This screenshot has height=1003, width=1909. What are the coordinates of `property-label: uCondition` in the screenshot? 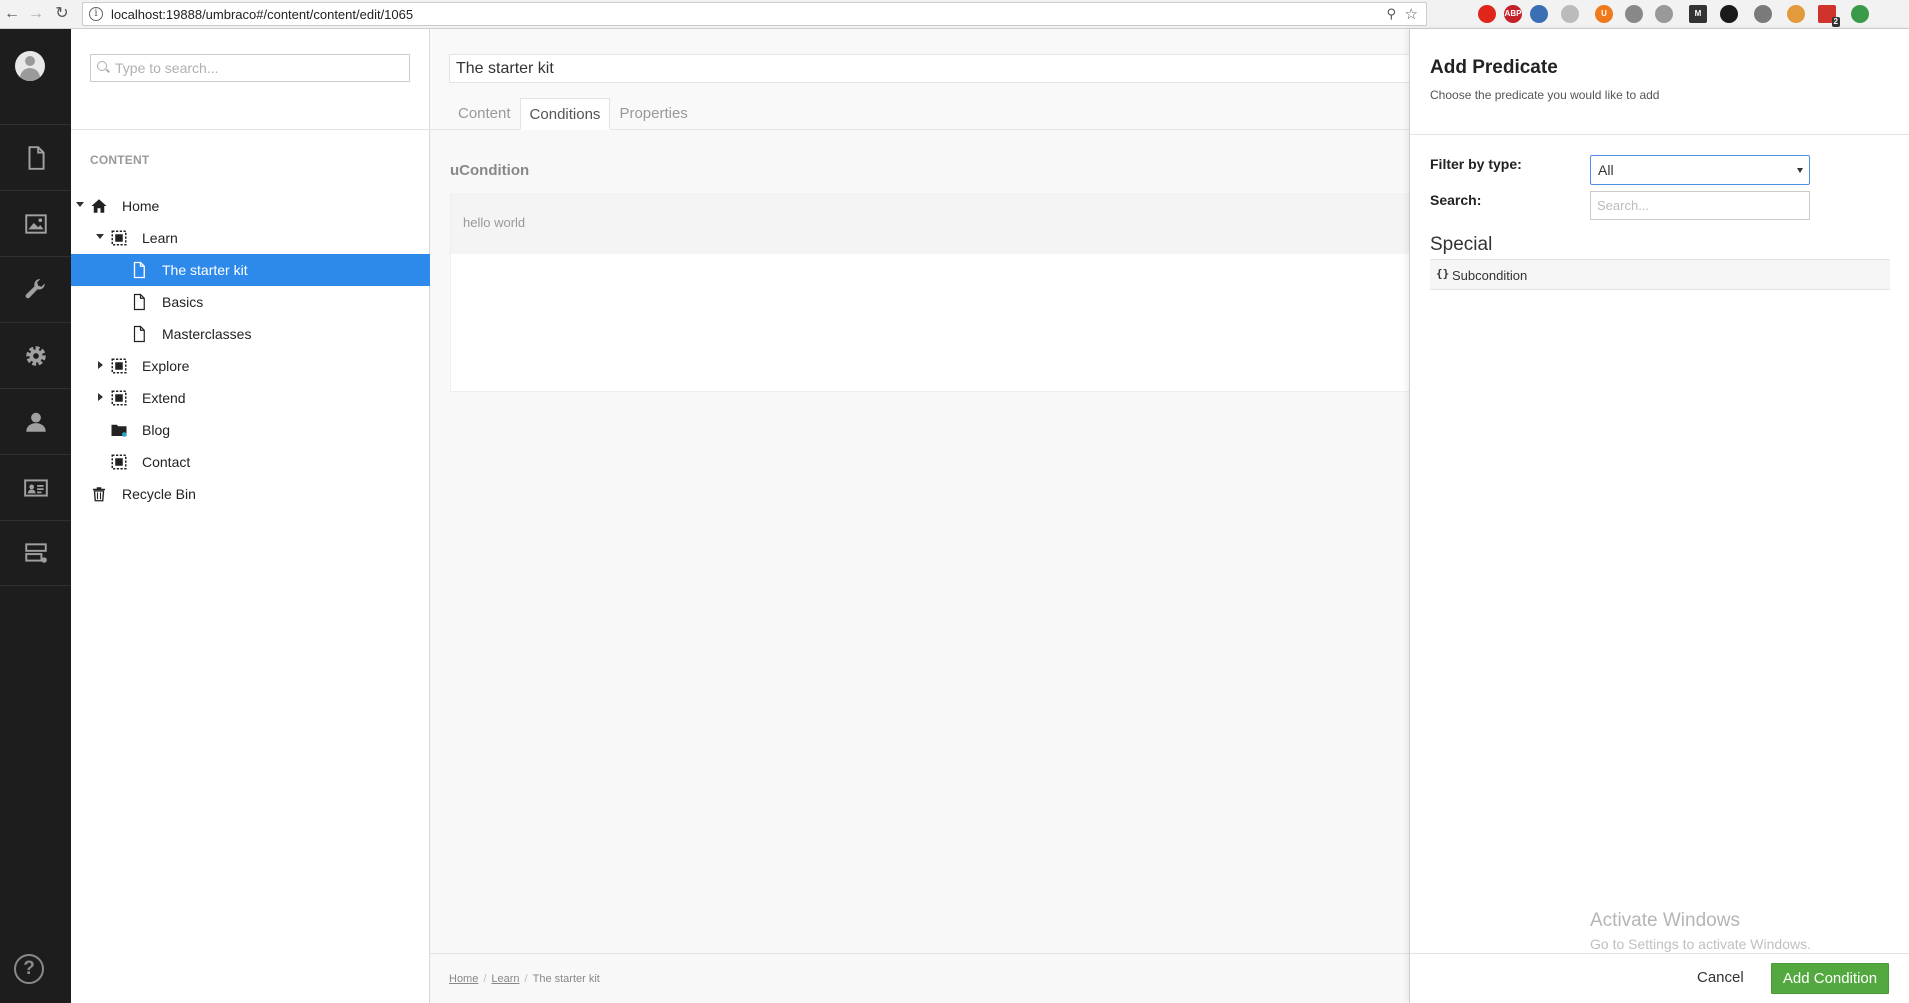 It's located at (490, 170).